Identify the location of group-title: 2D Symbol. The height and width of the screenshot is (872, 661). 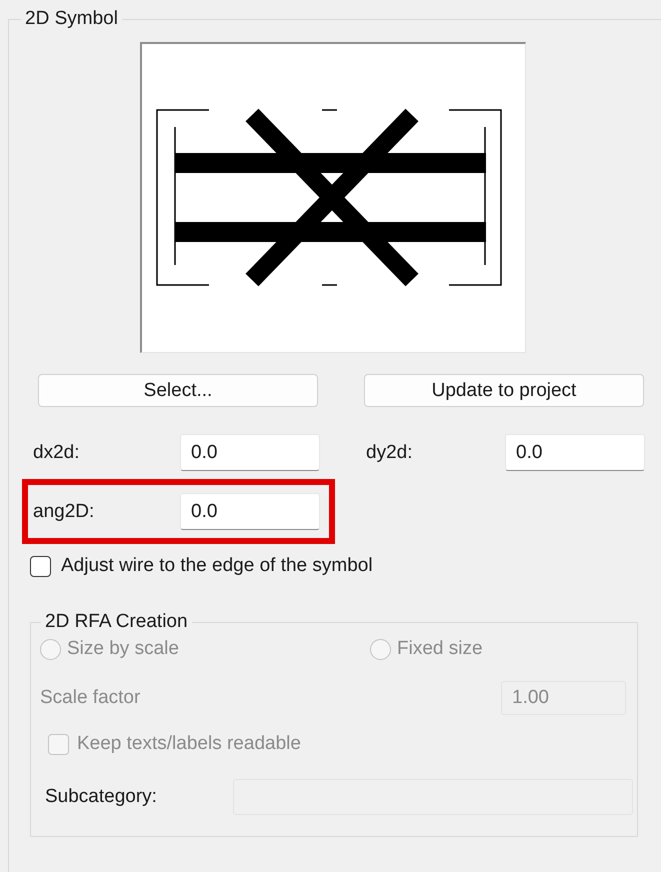
(71, 19).